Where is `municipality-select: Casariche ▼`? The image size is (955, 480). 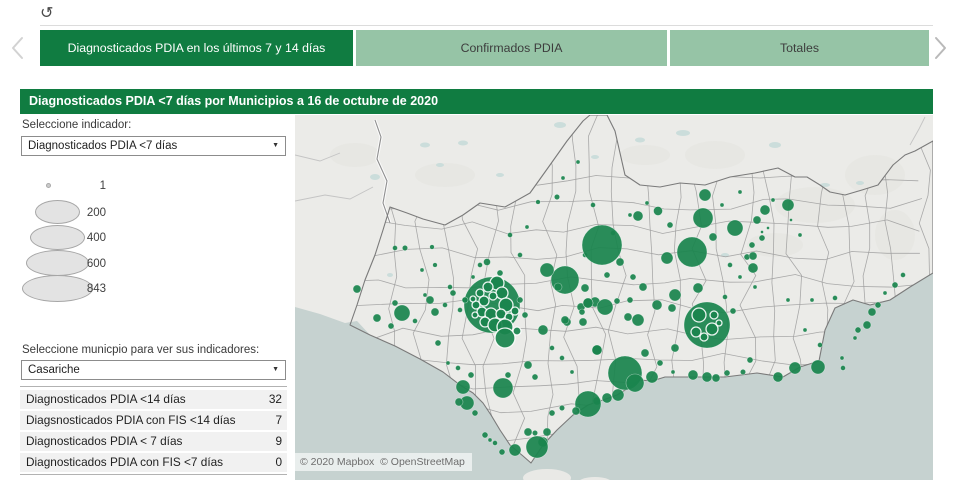
municipality-select: Casariche ▼ is located at coordinates (153, 370).